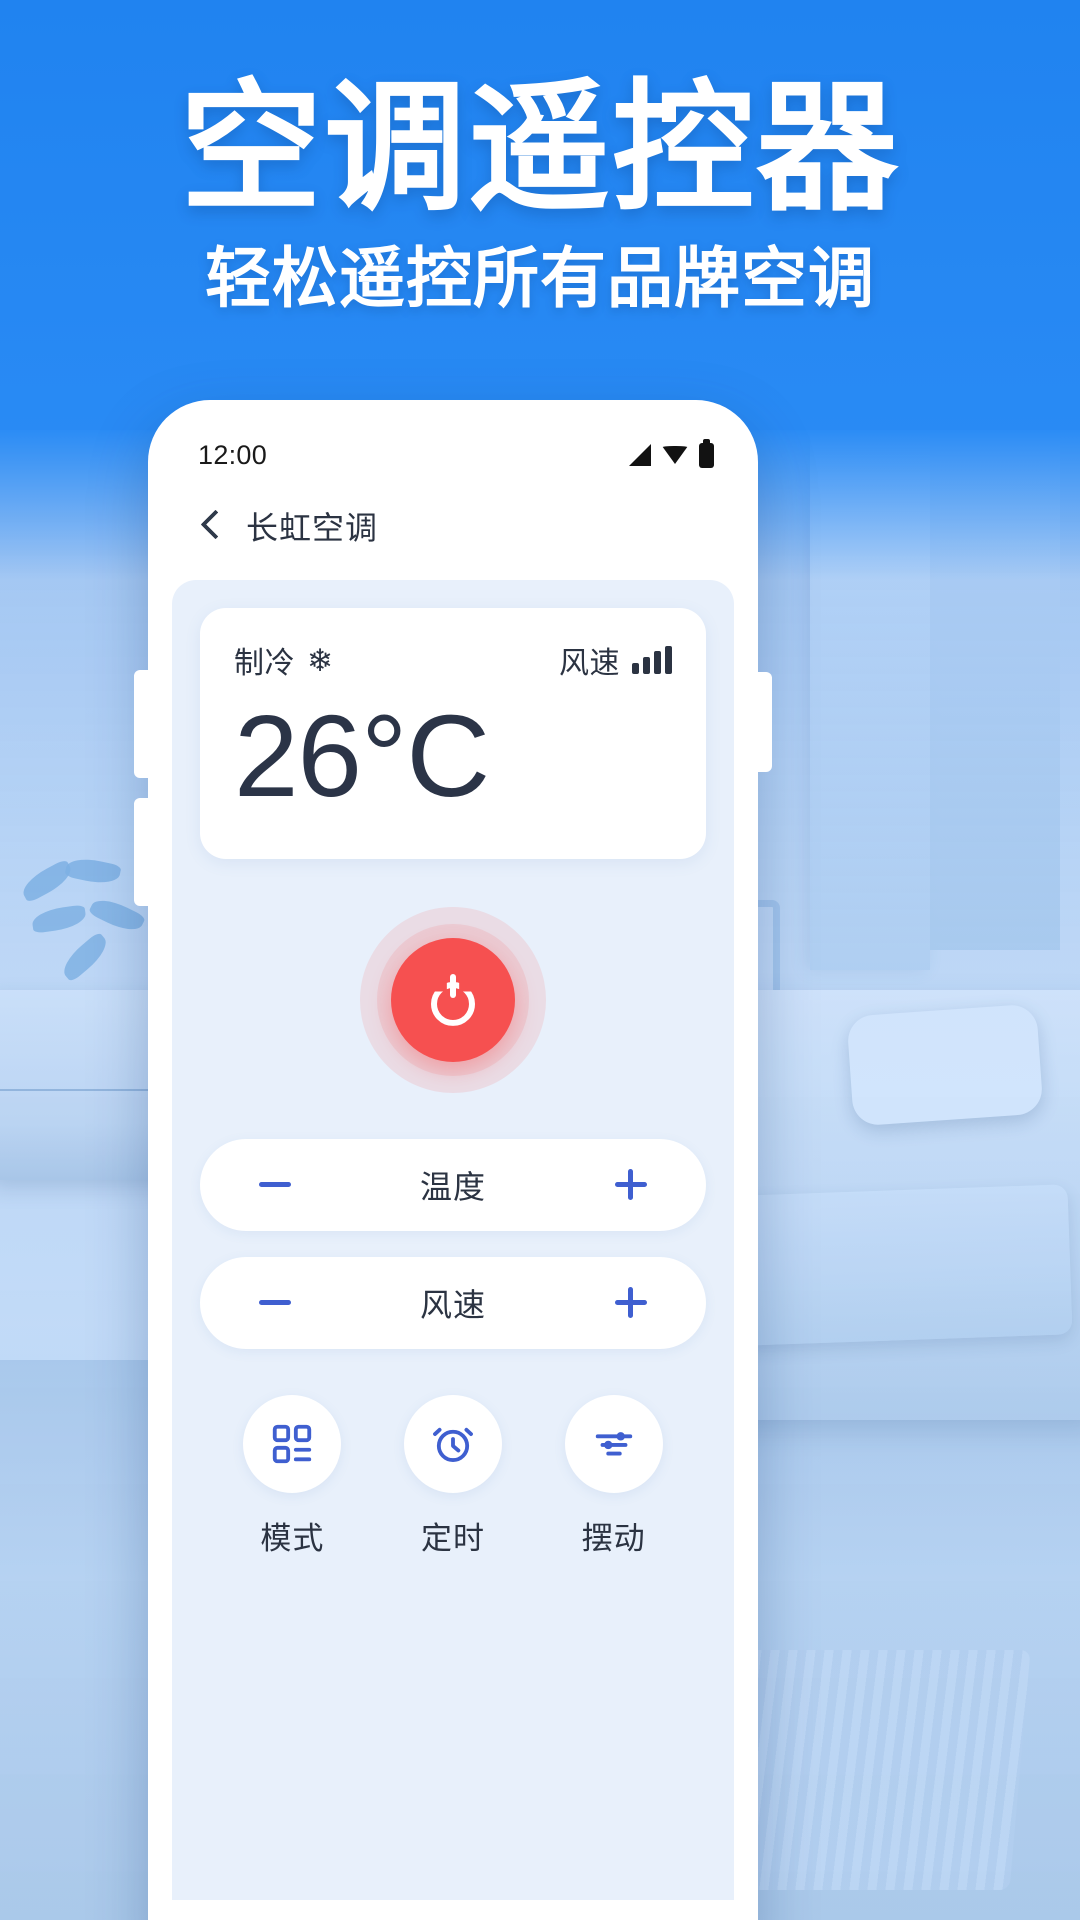 The width and height of the screenshot is (1080, 1920). I want to click on status-display-card: 制冷 ❄ 风速 26°C, so click(453, 733).